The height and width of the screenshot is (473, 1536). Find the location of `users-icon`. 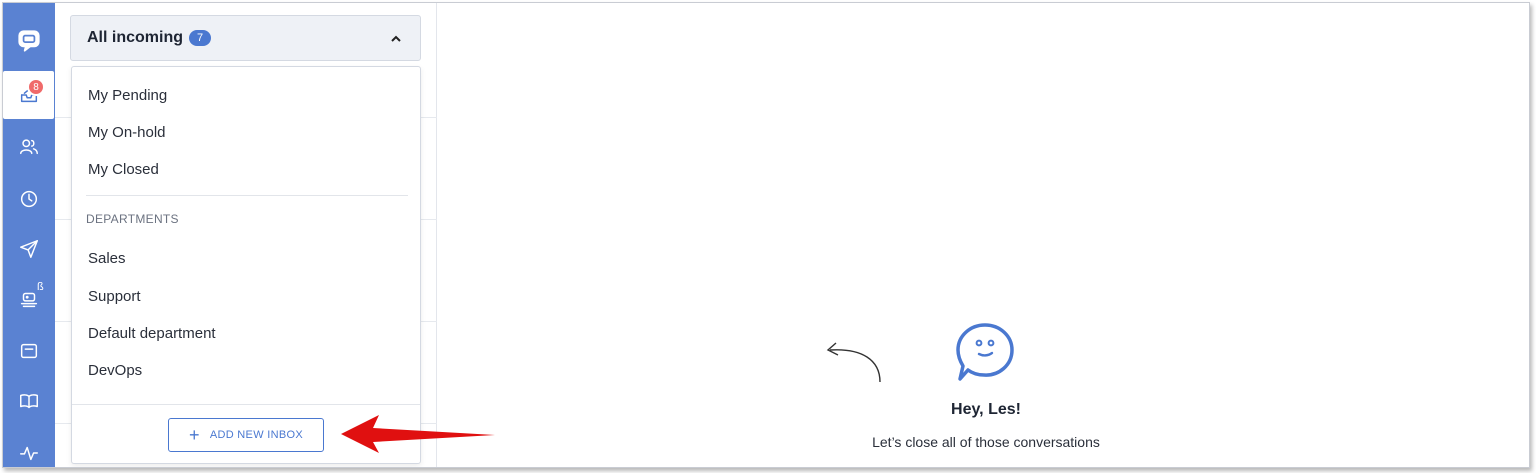

users-icon is located at coordinates (29, 147).